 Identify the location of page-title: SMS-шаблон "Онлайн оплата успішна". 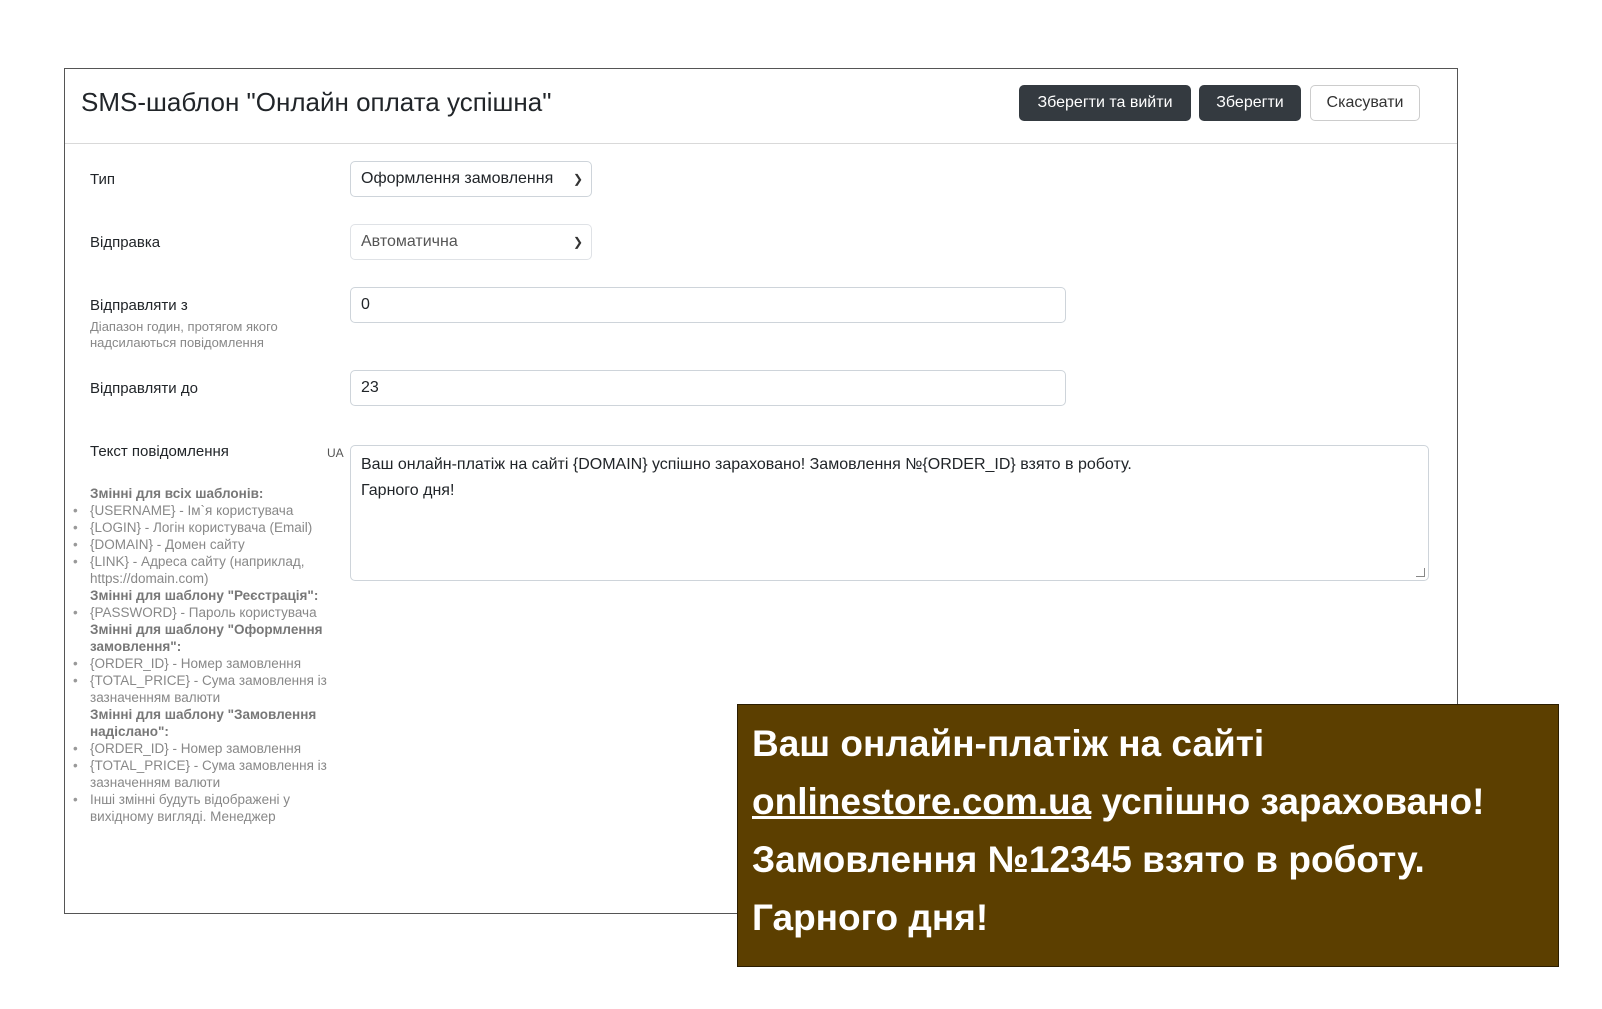
(316, 102).